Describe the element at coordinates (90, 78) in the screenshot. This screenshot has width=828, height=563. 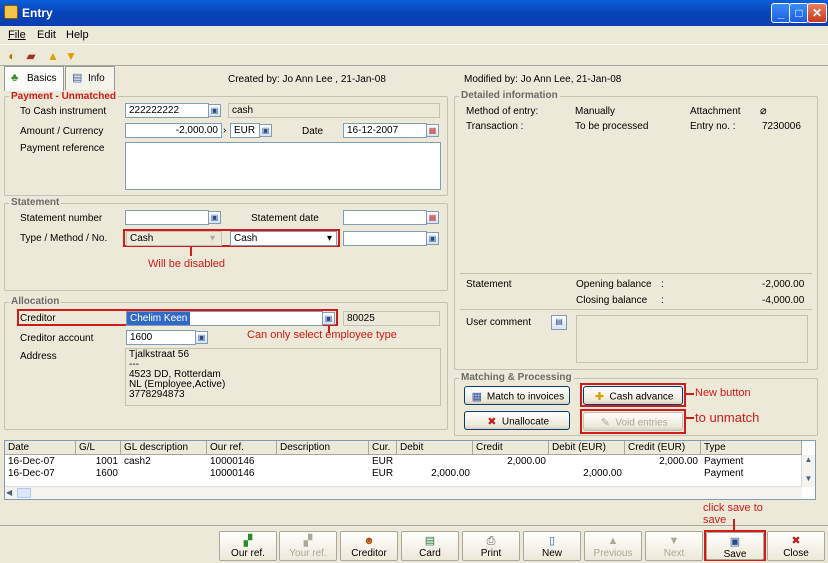
I see `tab-info: ▤ Info` at that location.